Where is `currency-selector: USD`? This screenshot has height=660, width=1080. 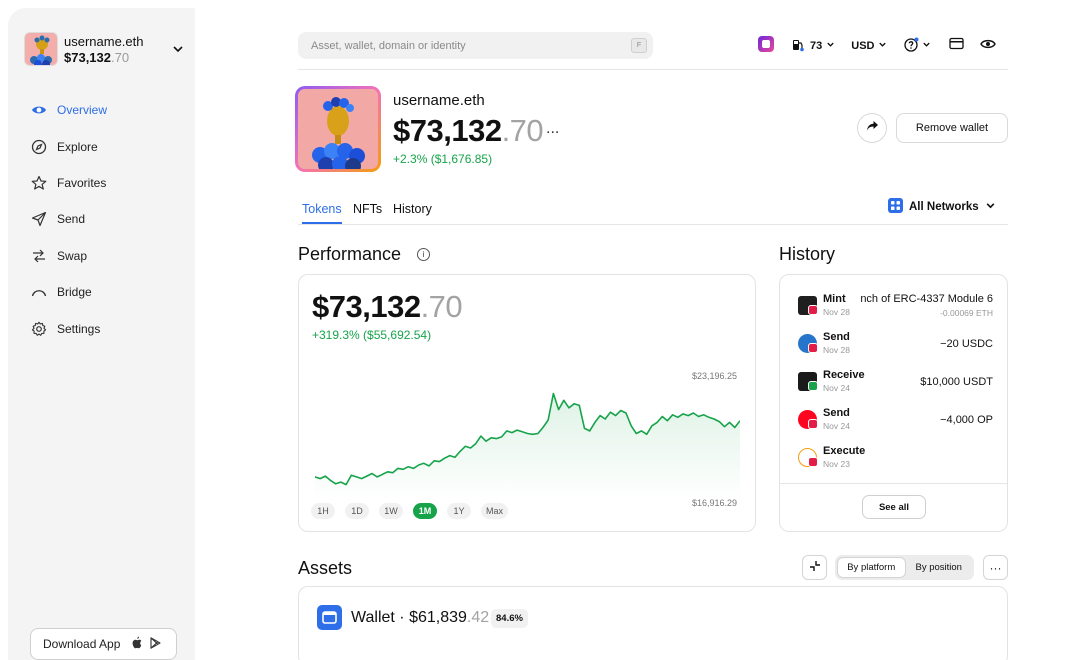 currency-selector: USD is located at coordinates (869, 46).